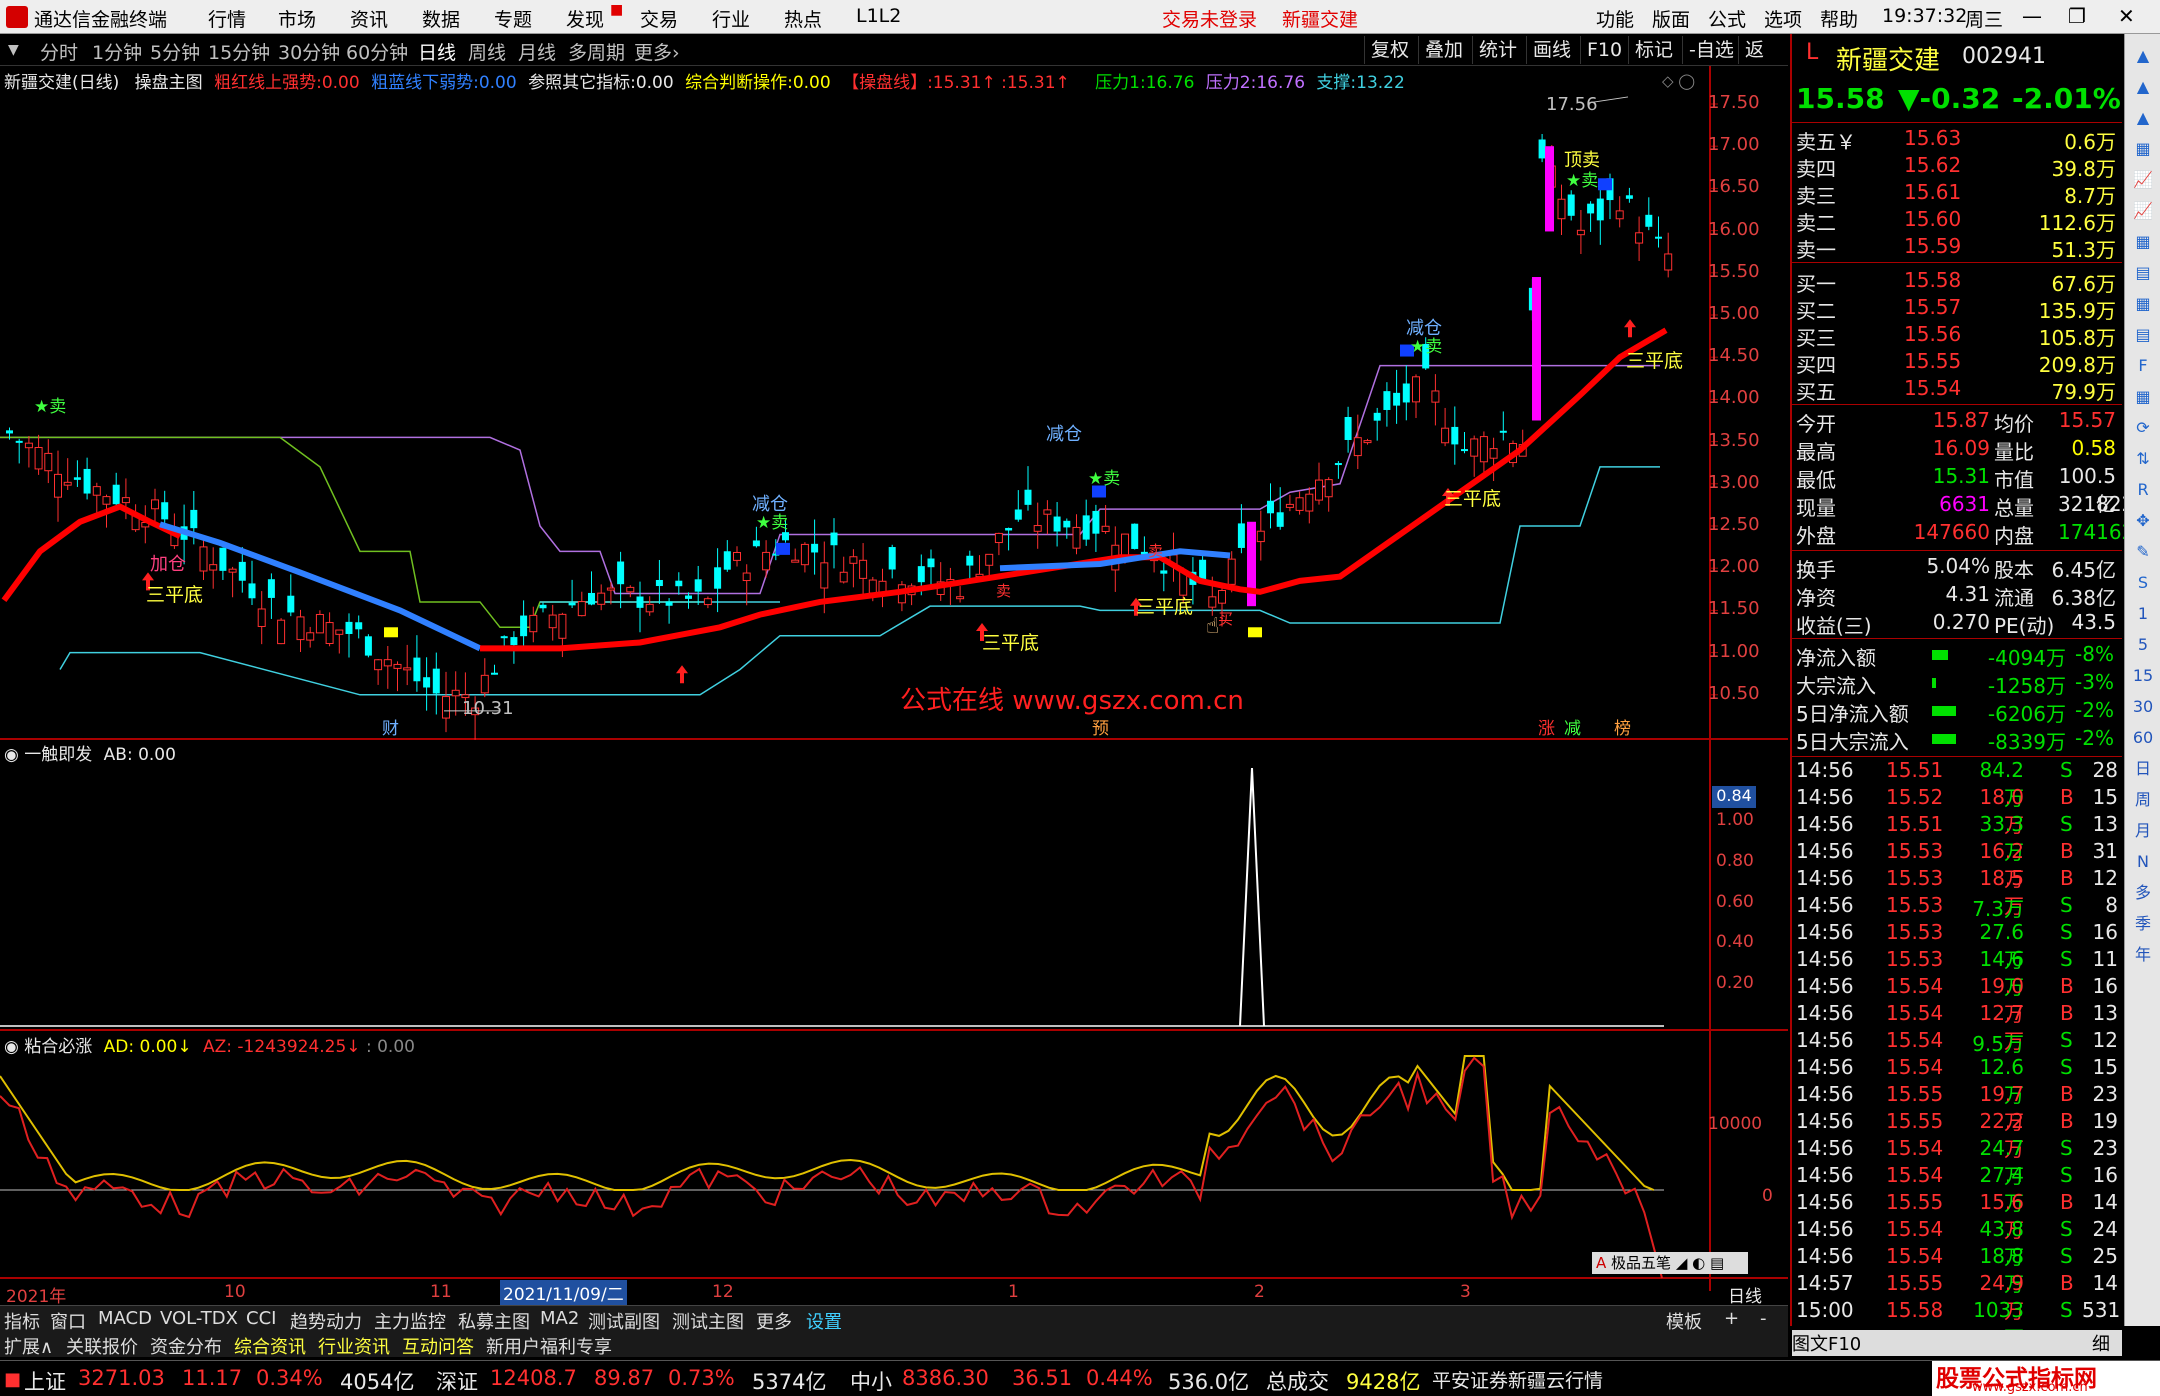 The image size is (2160, 1396). I want to click on tab-cci: CCI, so click(261, 1318).